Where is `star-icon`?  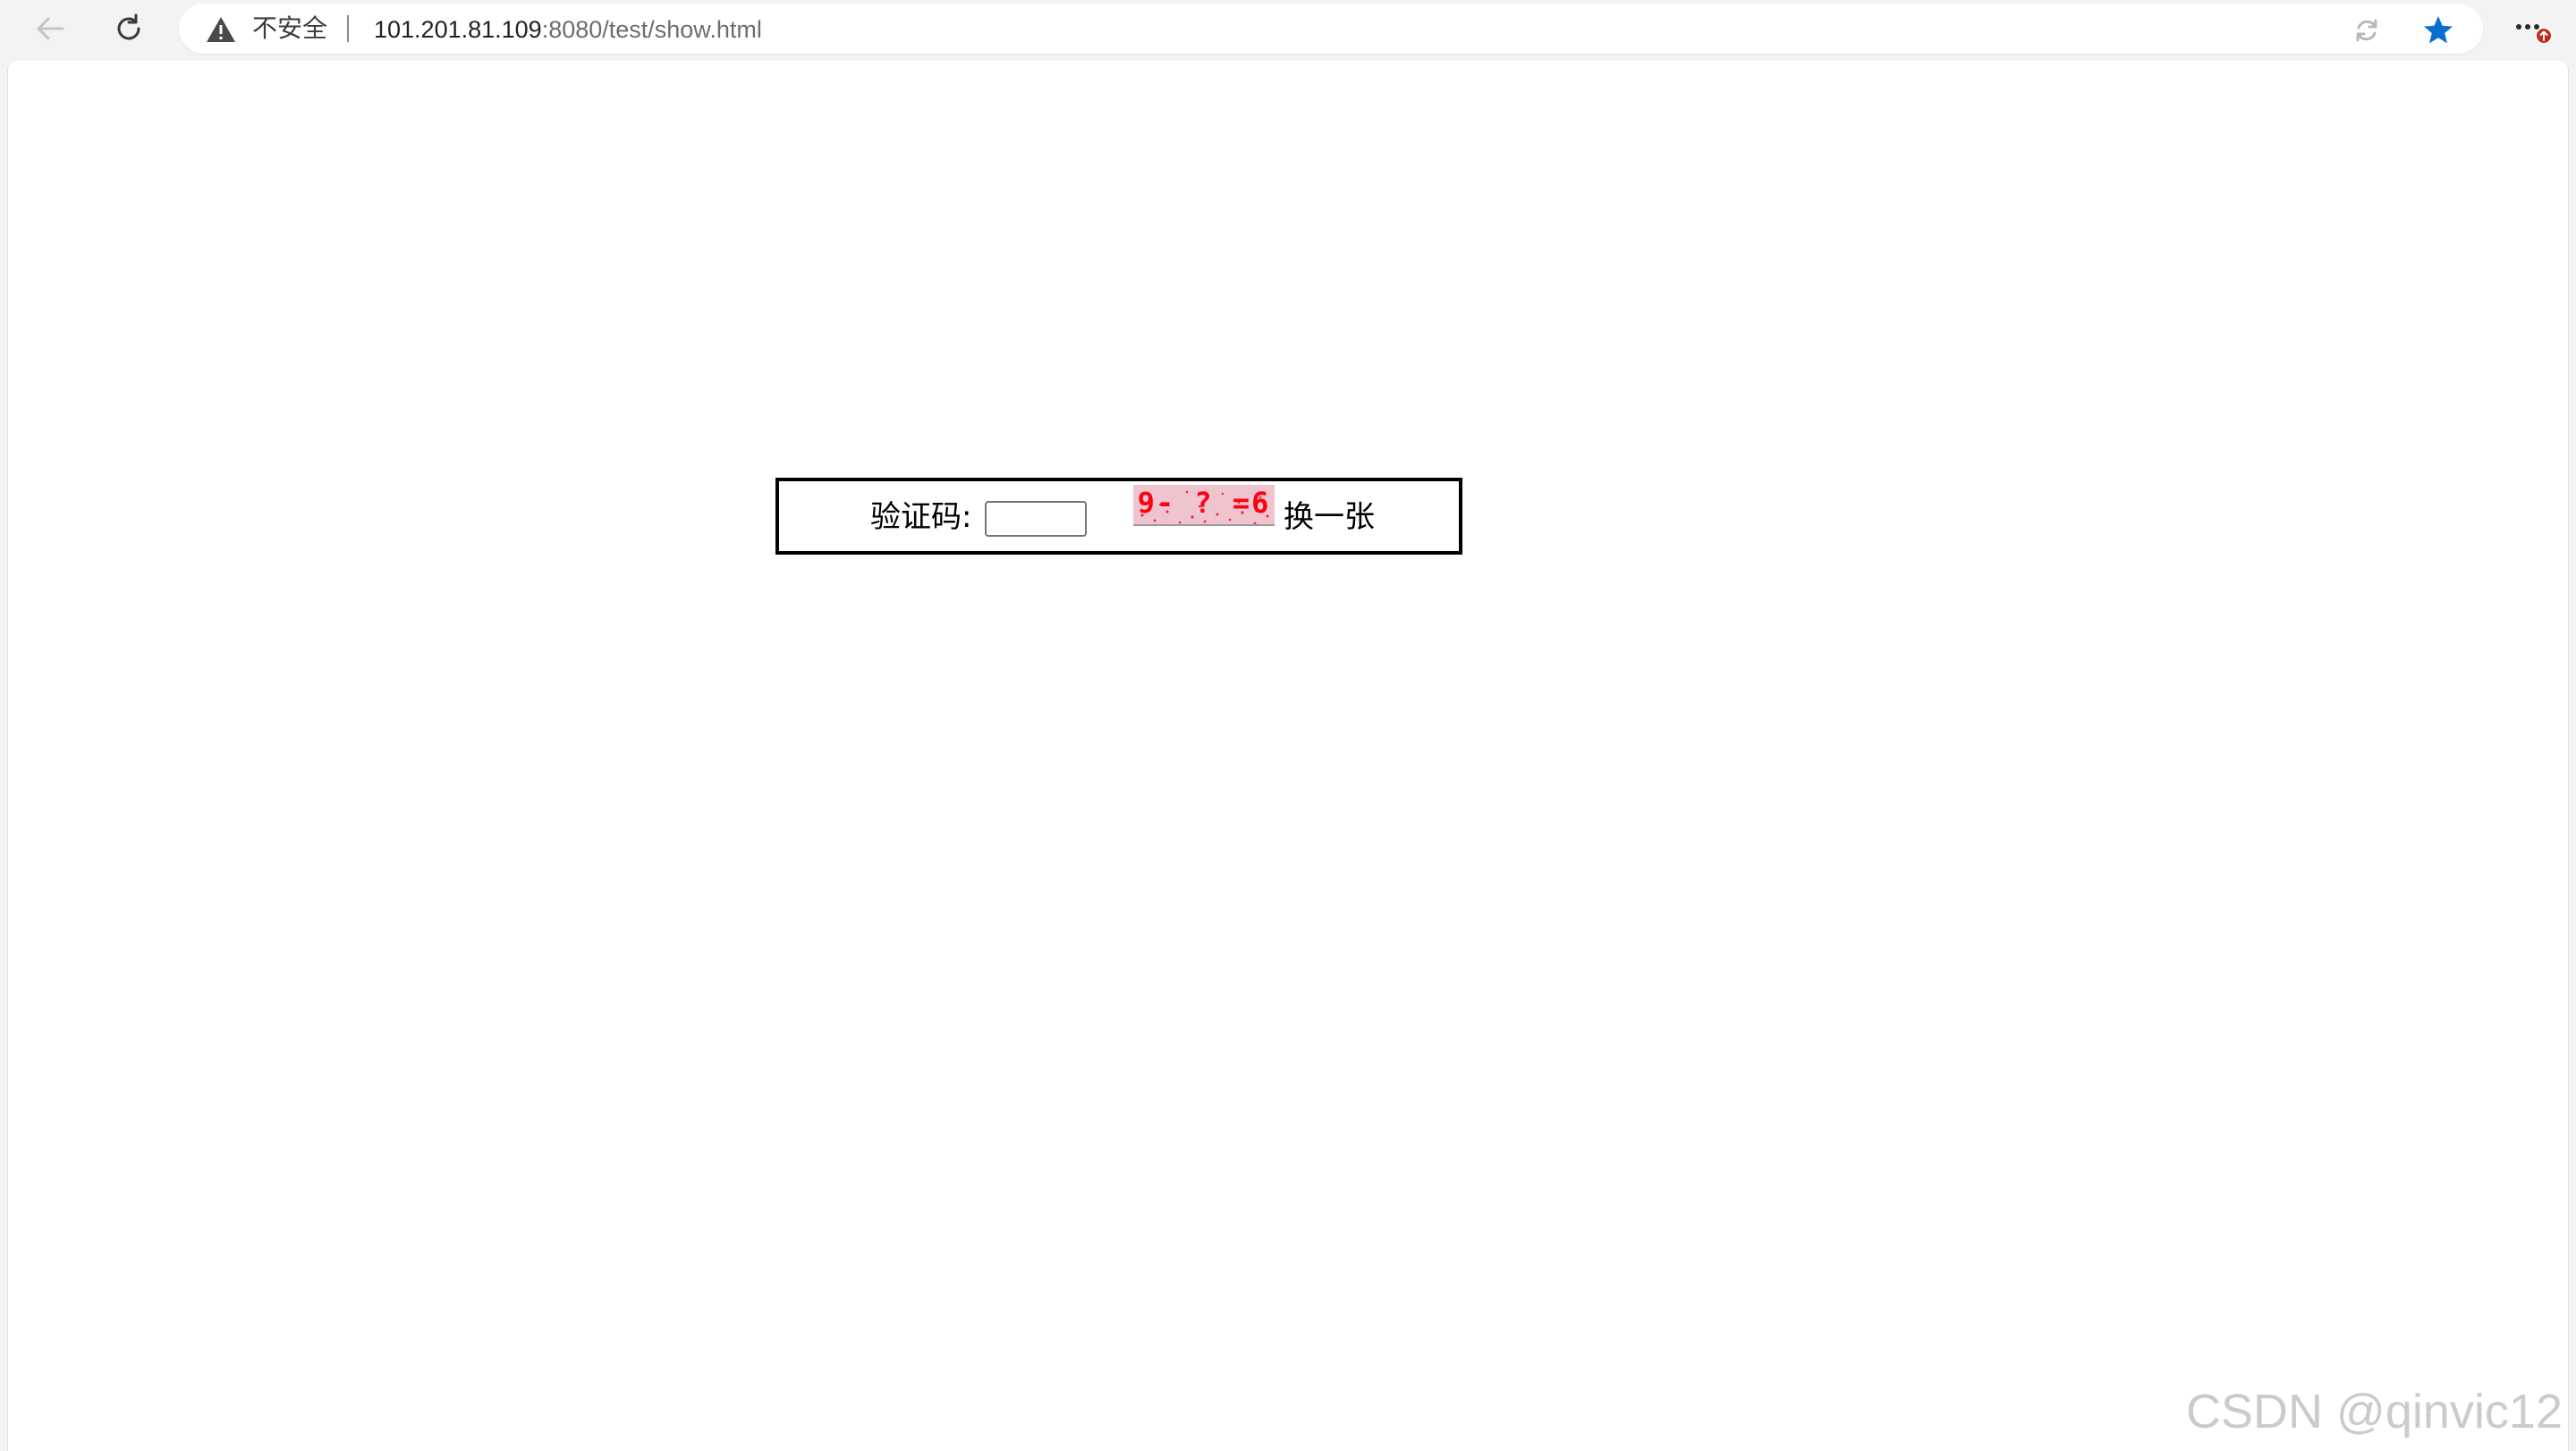
star-icon is located at coordinates (2438, 30).